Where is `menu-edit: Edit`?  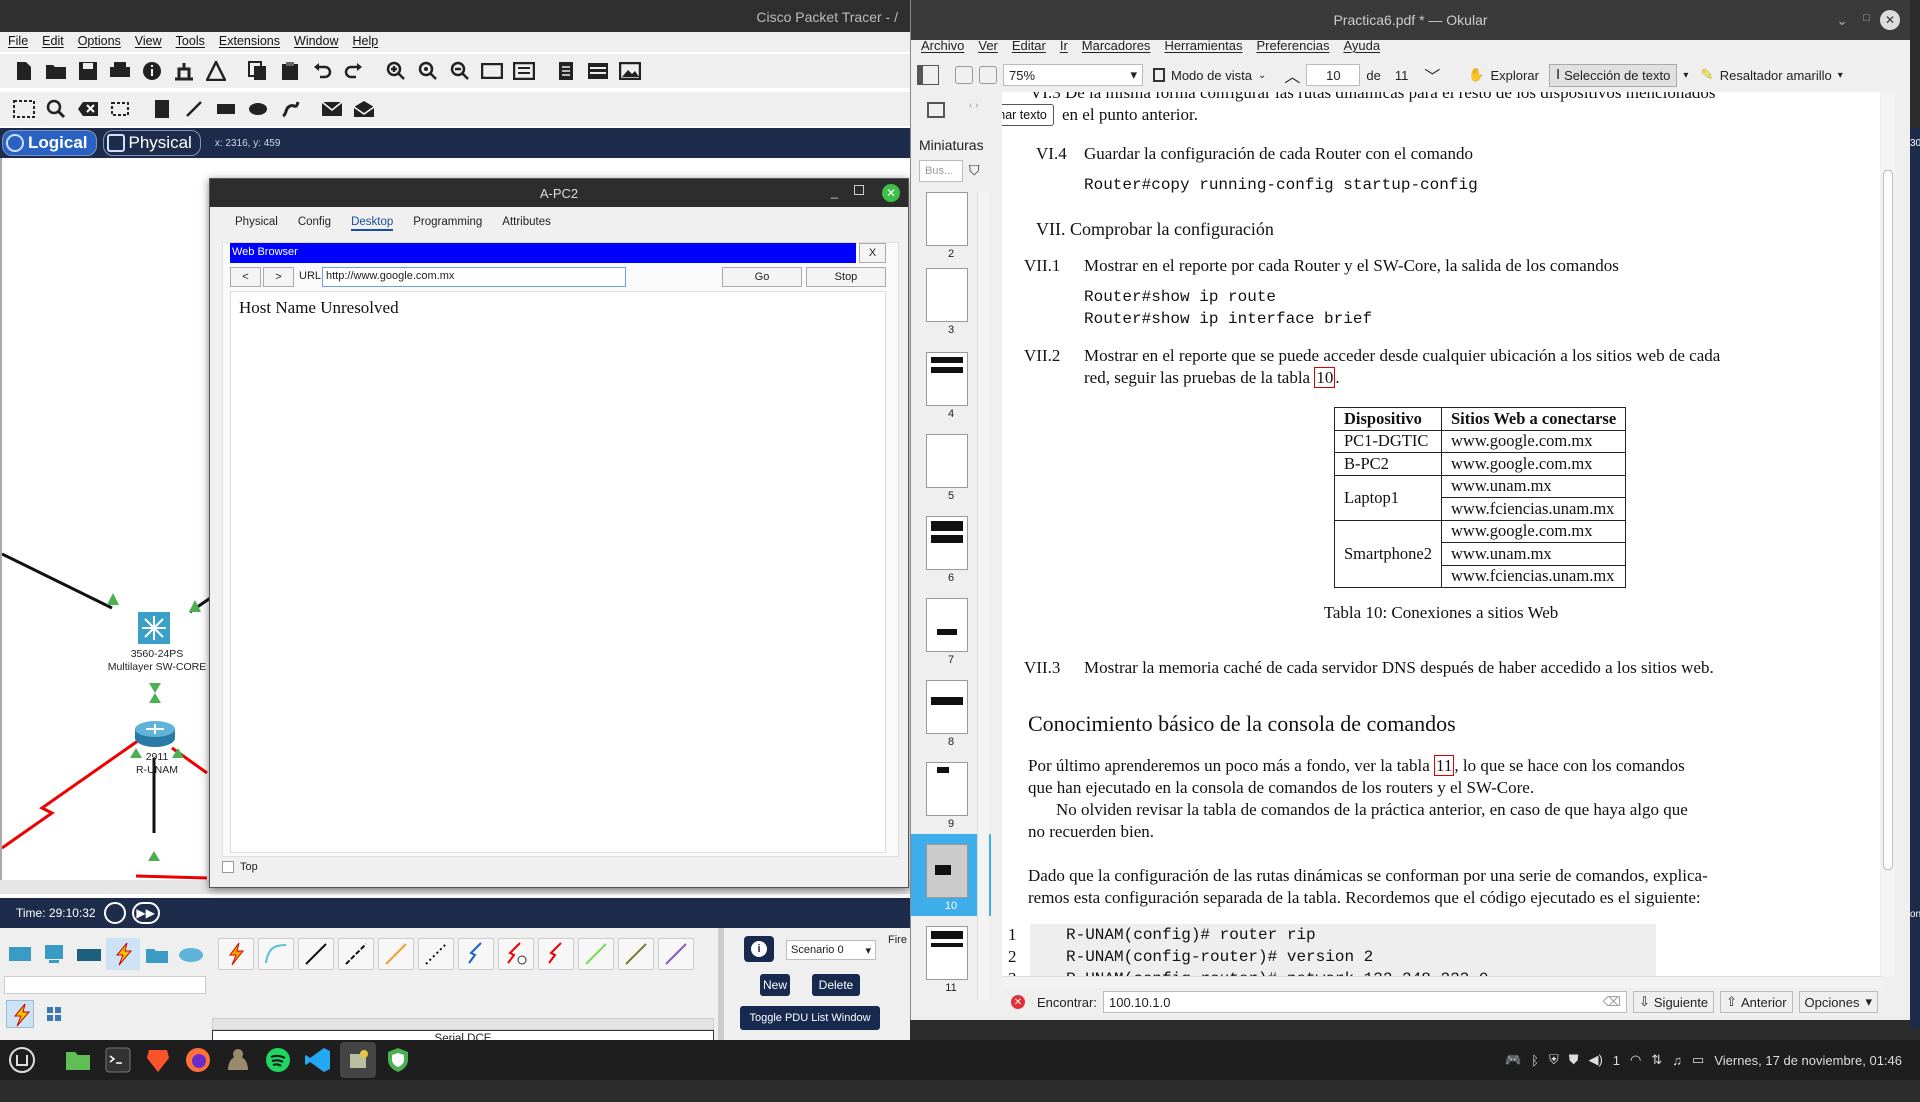
menu-edit: Edit is located at coordinates (53, 42).